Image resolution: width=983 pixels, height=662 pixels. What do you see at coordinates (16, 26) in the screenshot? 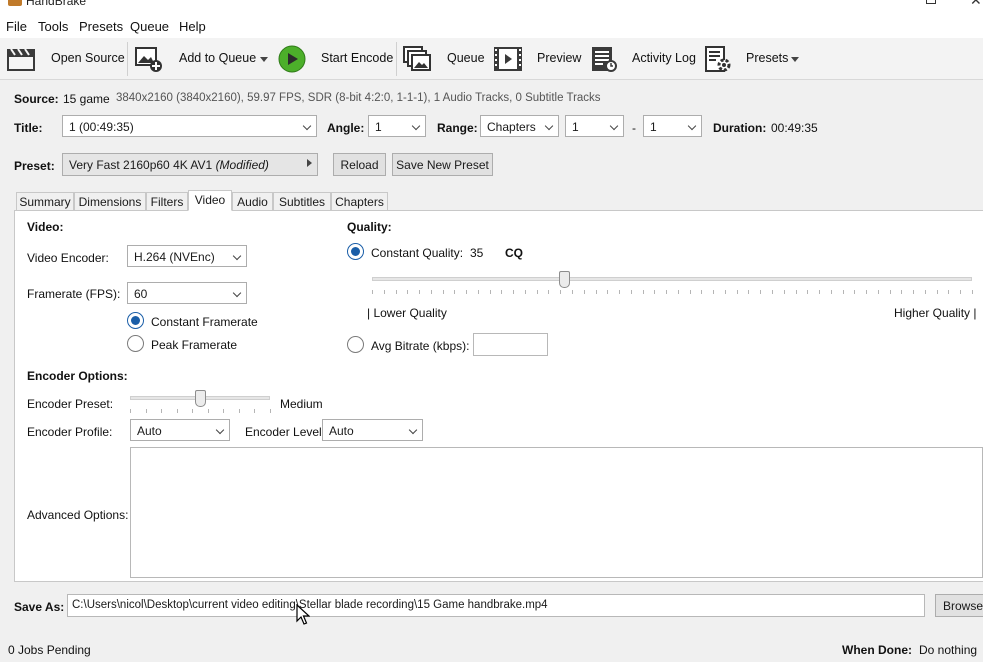
I see `menu-file: File` at bounding box center [16, 26].